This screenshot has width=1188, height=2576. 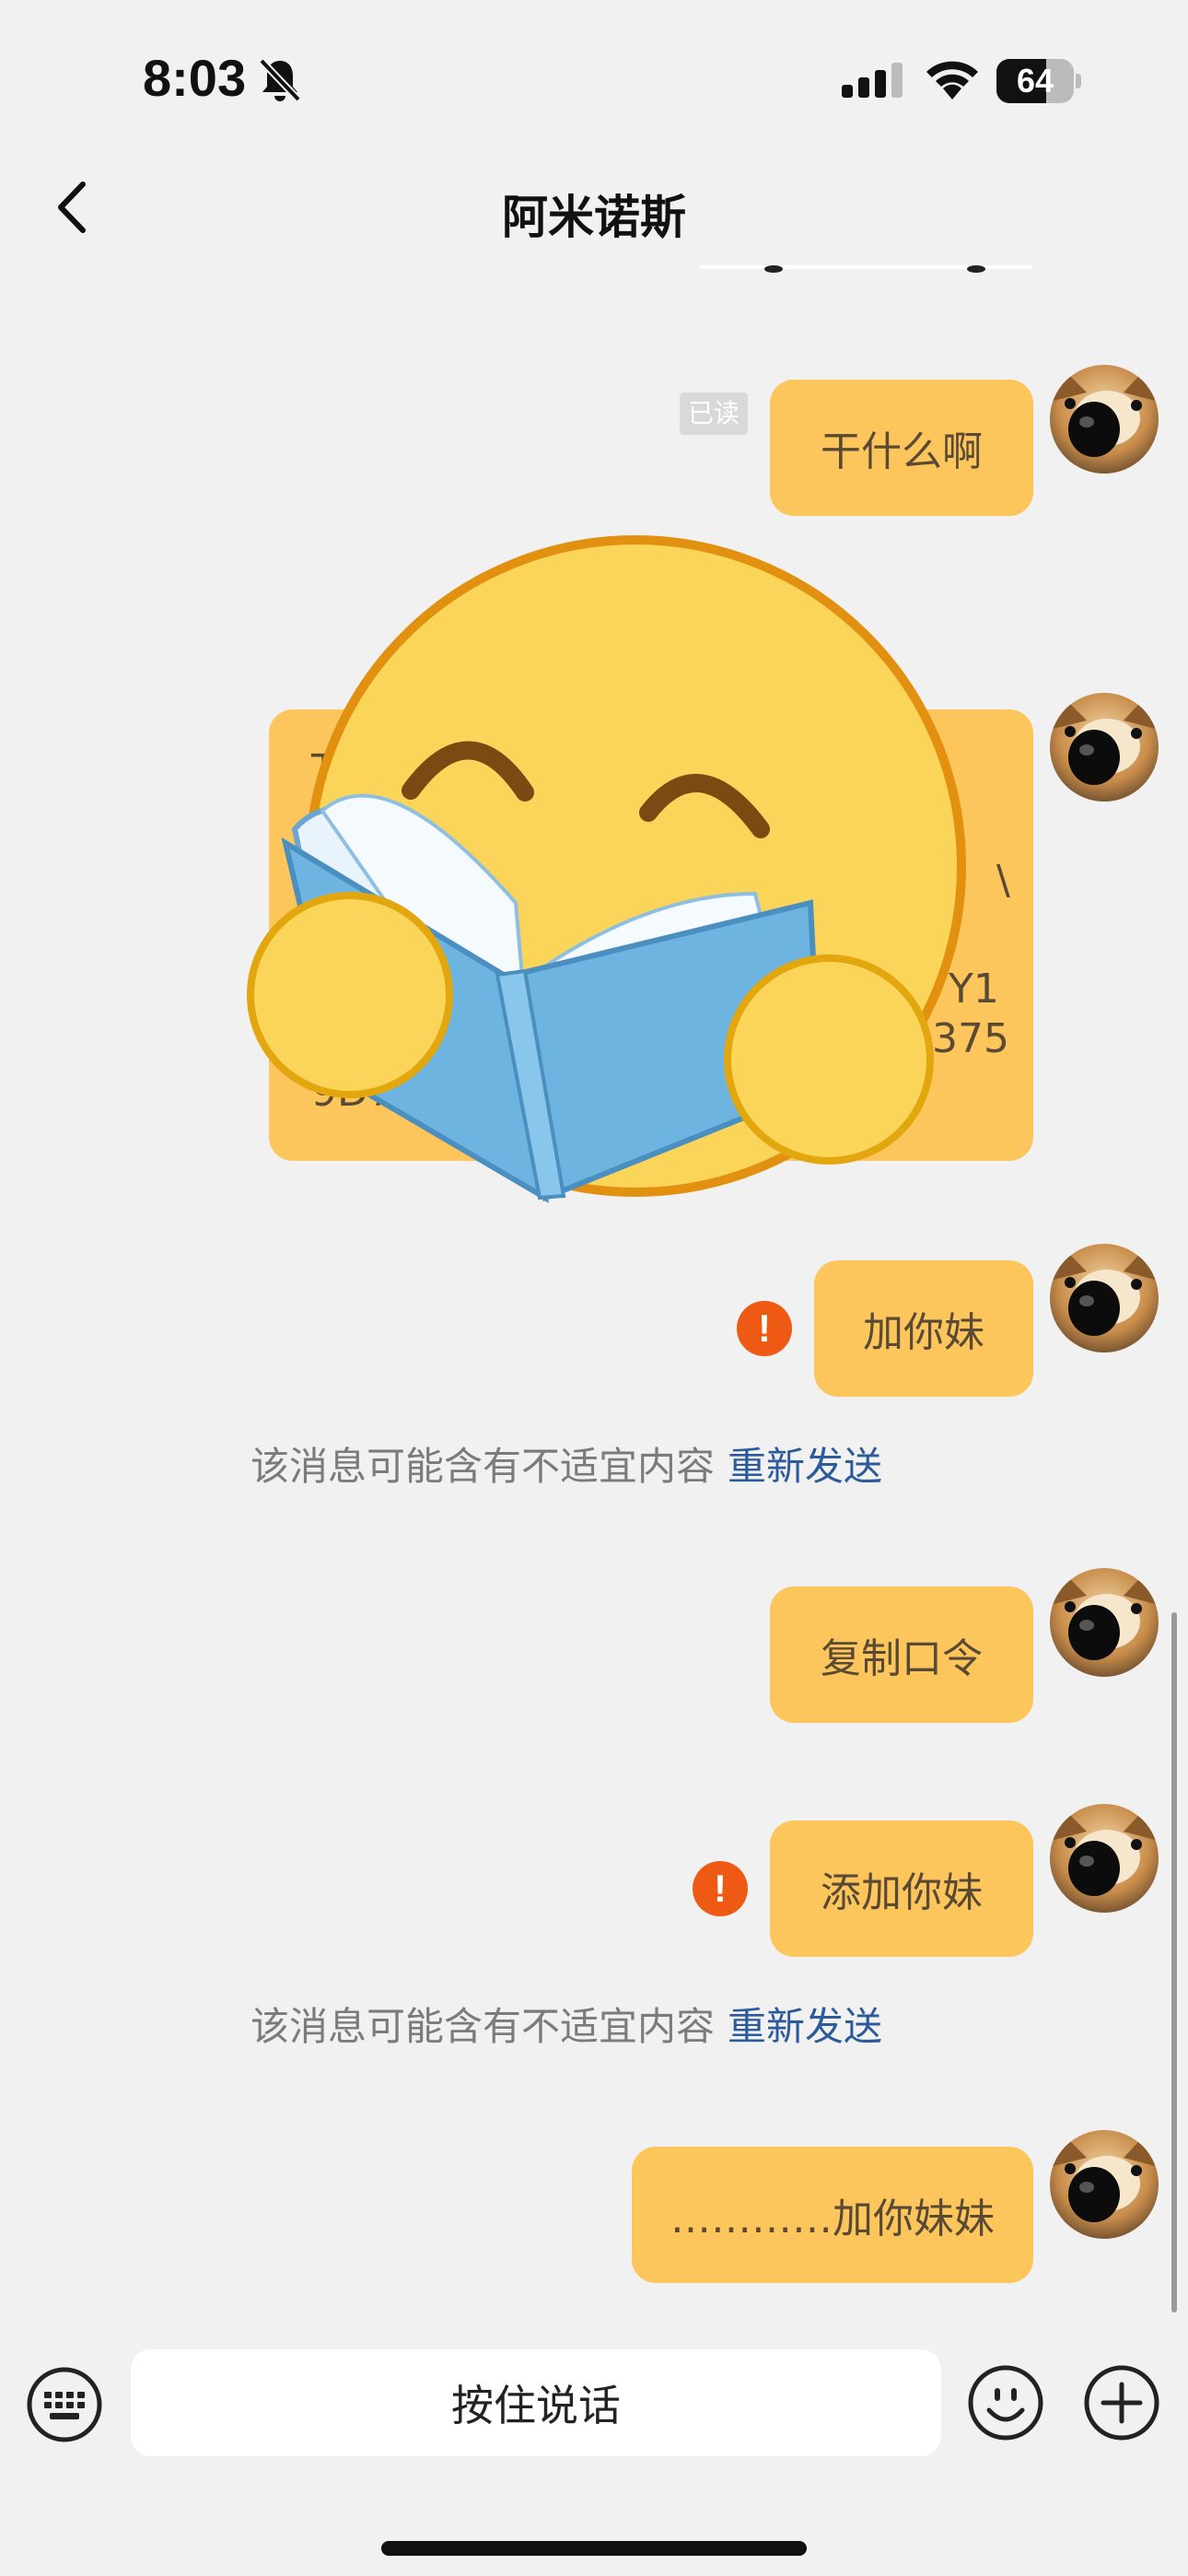 What do you see at coordinates (1005, 2402) in the screenshot?
I see `emoji-icon` at bounding box center [1005, 2402].